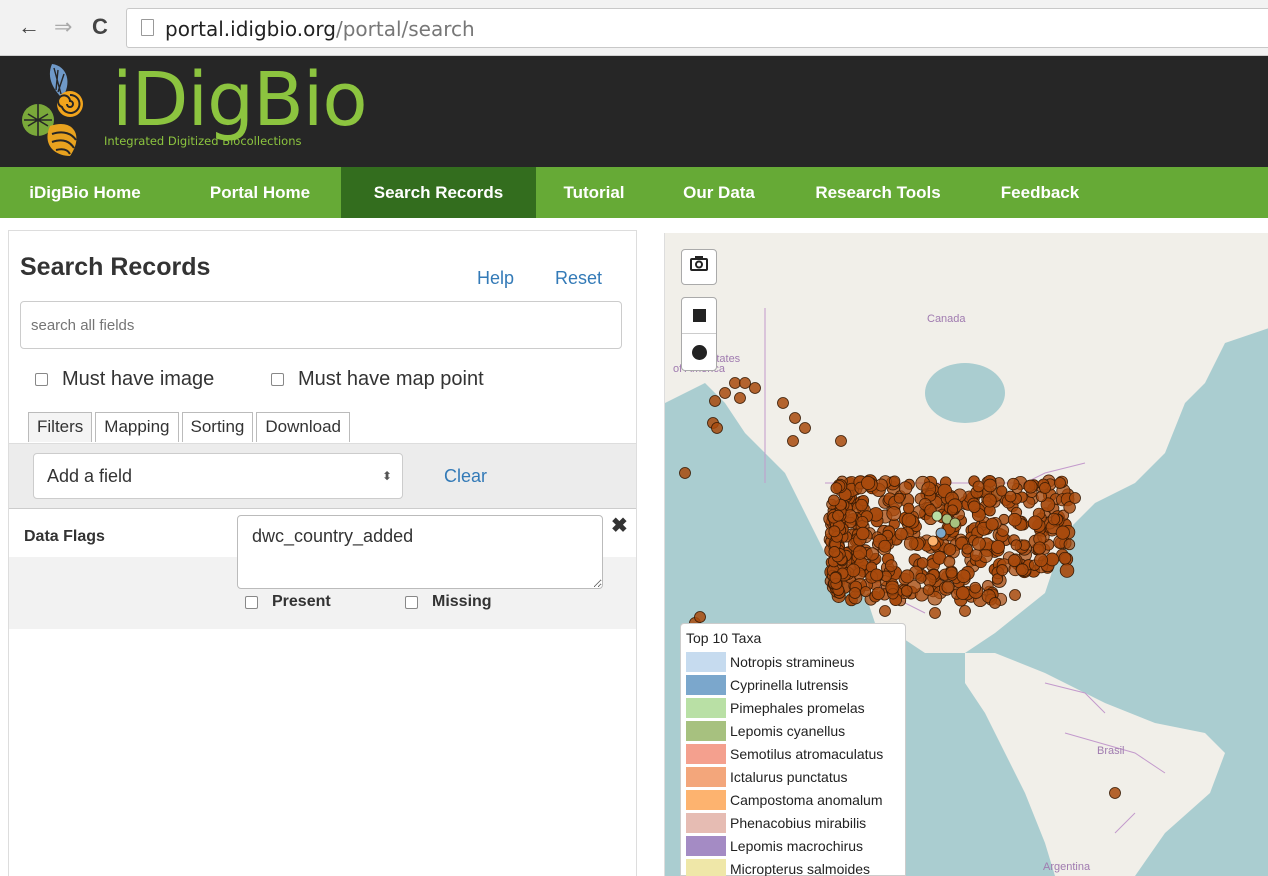  What do you see at coordinates (90, 476) in the screenshot?
I see `add-field-label: Add a field` at bounding box center [90, 476].